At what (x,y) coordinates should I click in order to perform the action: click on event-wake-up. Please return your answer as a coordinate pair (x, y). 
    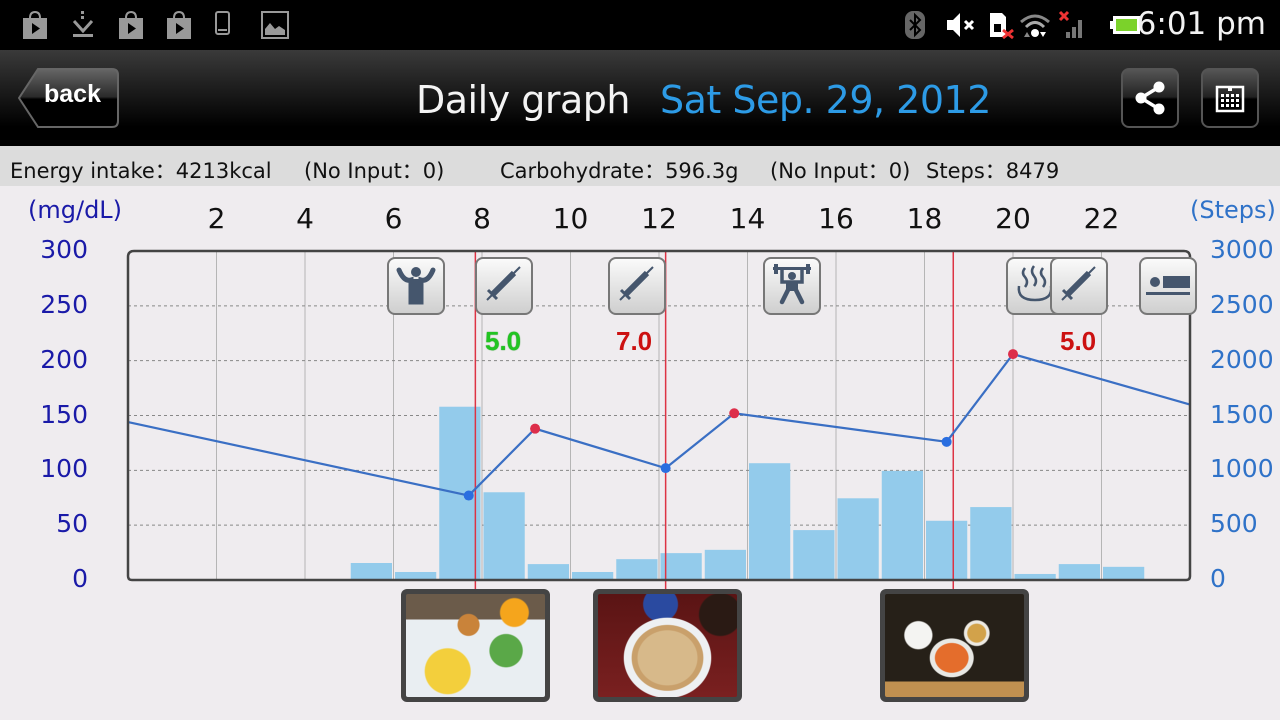
    Looking at the image, I should click on (416, 286).